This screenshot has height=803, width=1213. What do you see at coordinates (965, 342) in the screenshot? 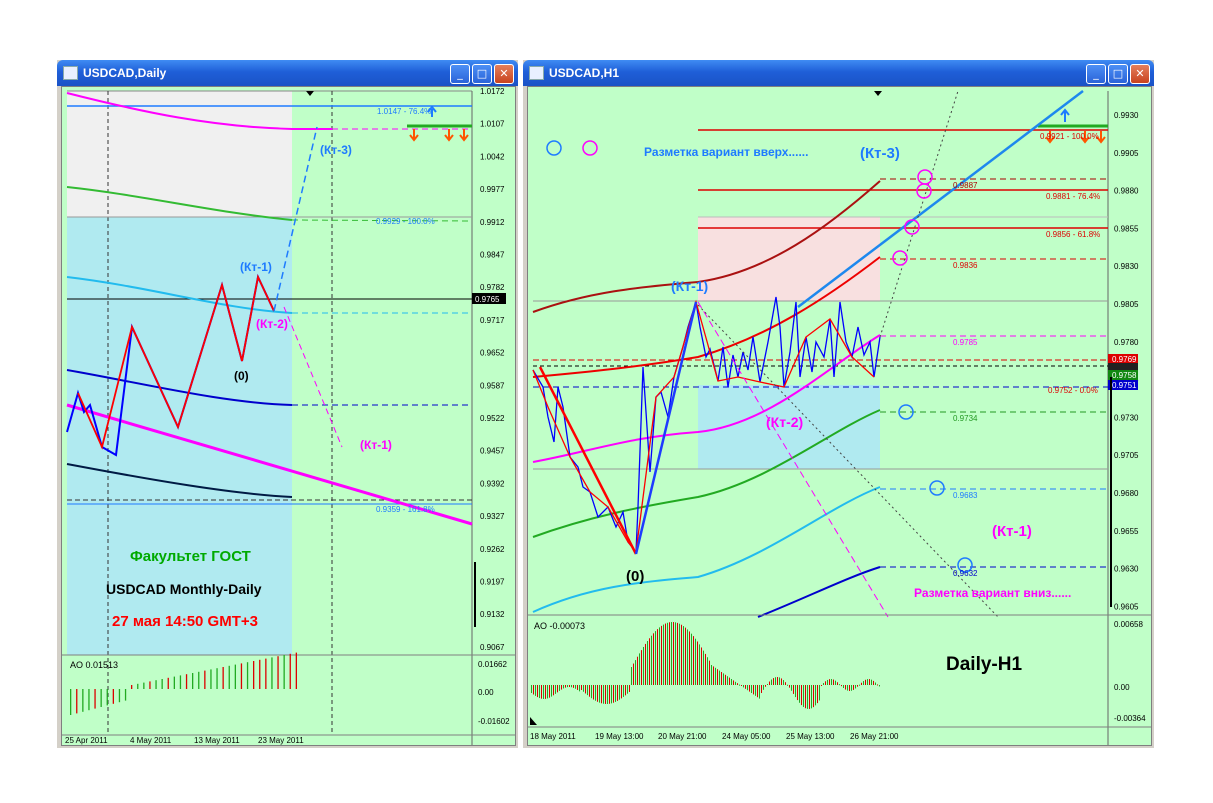
I see `level-label-5: 0.9785` at bounding box center [965, 342].